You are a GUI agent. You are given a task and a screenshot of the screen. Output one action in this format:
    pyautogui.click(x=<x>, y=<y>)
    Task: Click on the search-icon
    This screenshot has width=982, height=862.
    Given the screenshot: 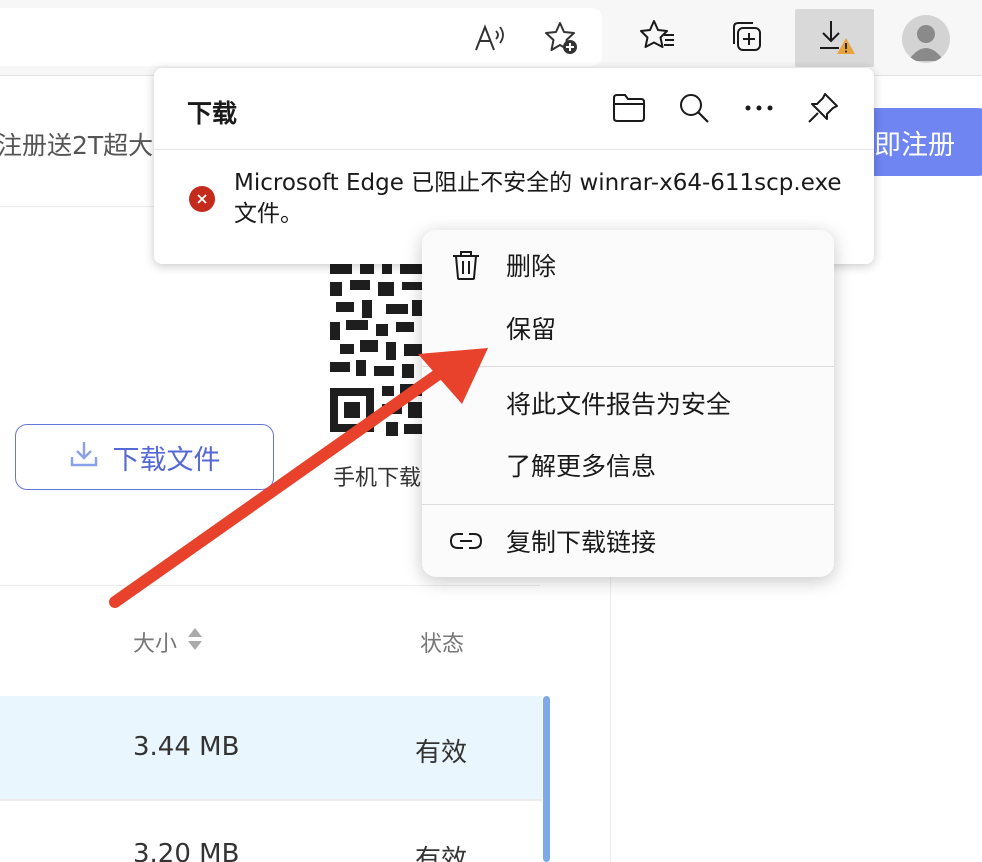 What is the action you would take?
    pyautogui.click(x=694, y=108)
    